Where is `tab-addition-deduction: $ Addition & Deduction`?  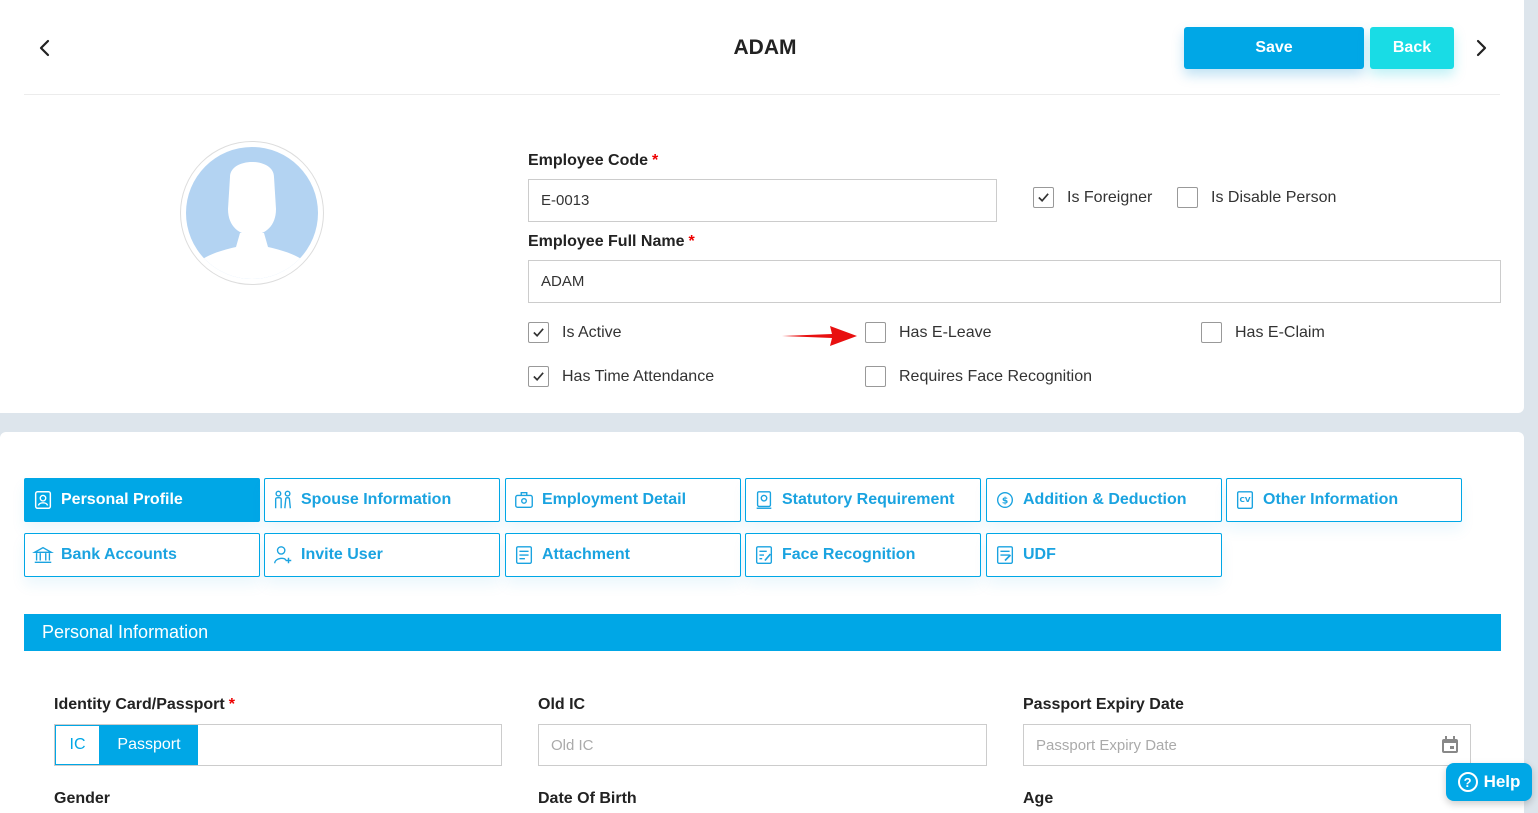 tab-addition-deduction: $ Addition & Deduction is located at coordinates (1104, 500).